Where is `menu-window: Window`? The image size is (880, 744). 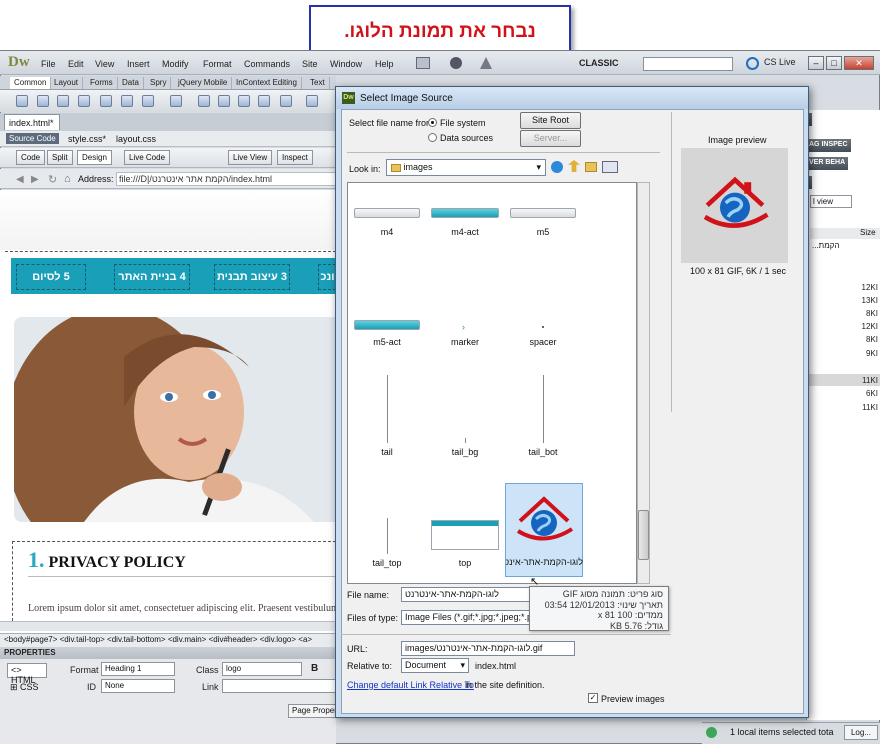 menu-window: Window is located at coordinates (346, 64).